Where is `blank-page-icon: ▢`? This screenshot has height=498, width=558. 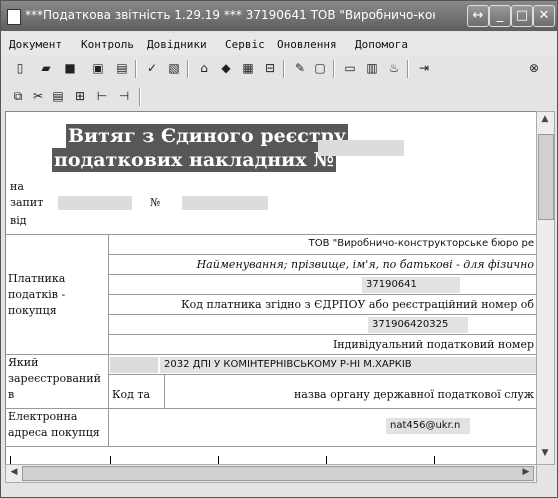
blank-page-icon: ▢ is located at coordinates (320, 68).